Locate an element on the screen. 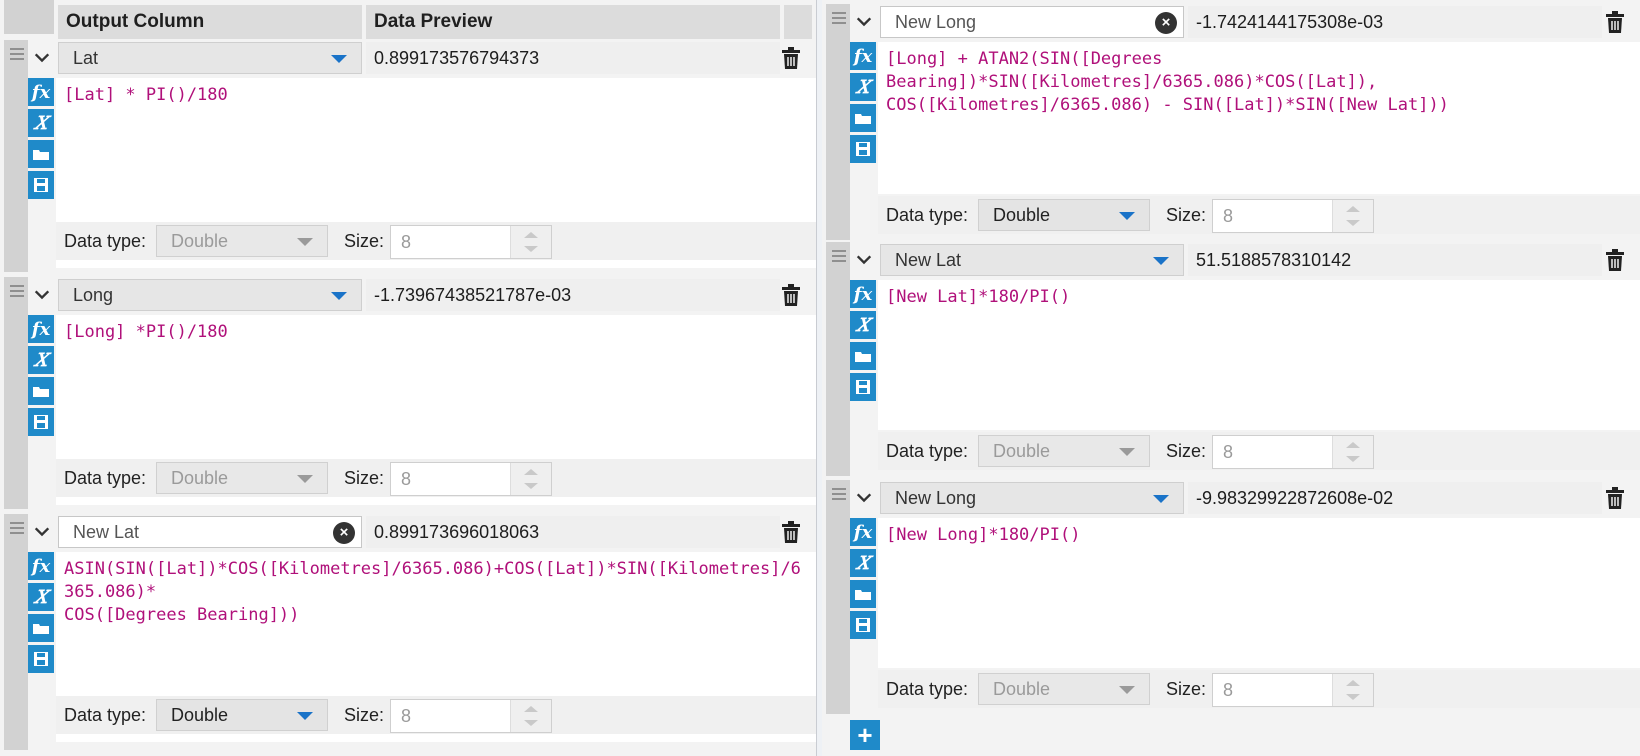 This screenshot has height=756, width=1640. header-spacer is located at coordinates (798, 22).